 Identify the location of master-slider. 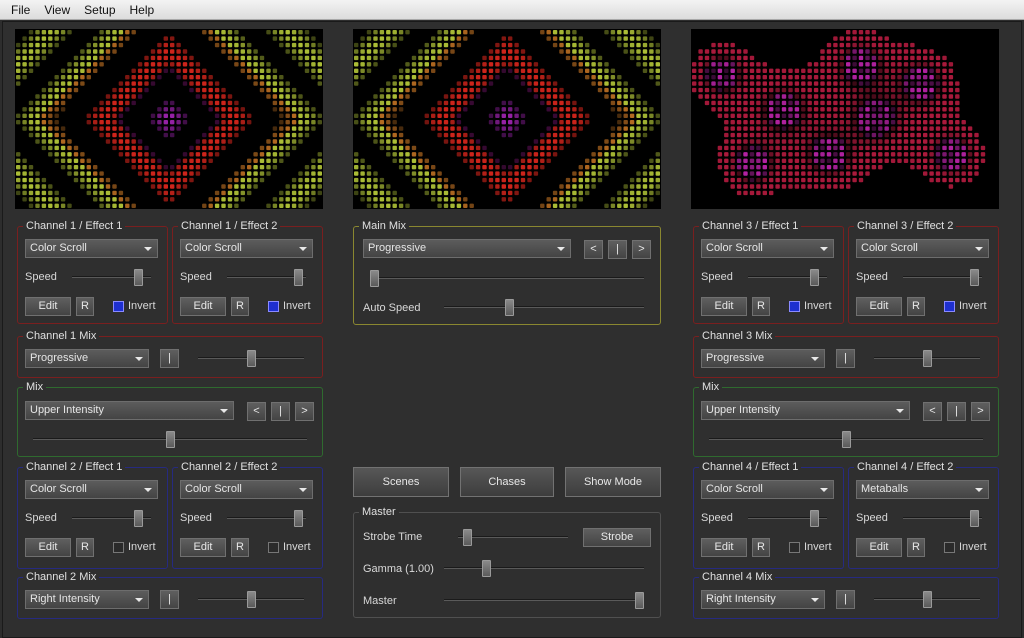
(544, 600).